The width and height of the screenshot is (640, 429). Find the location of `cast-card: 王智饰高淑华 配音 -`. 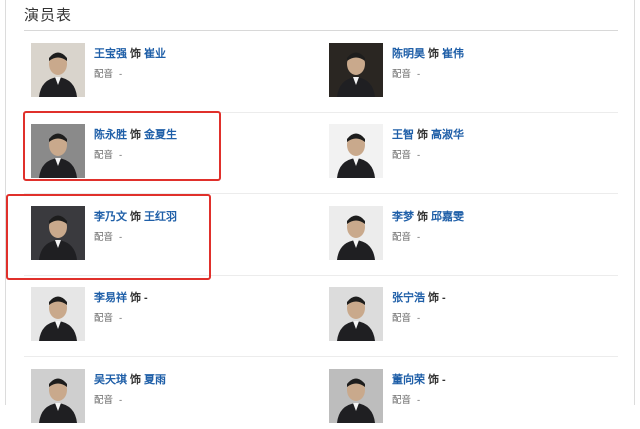

cast-card: 王智饰高淑华 配音 - is located at coordinates (469, 154).